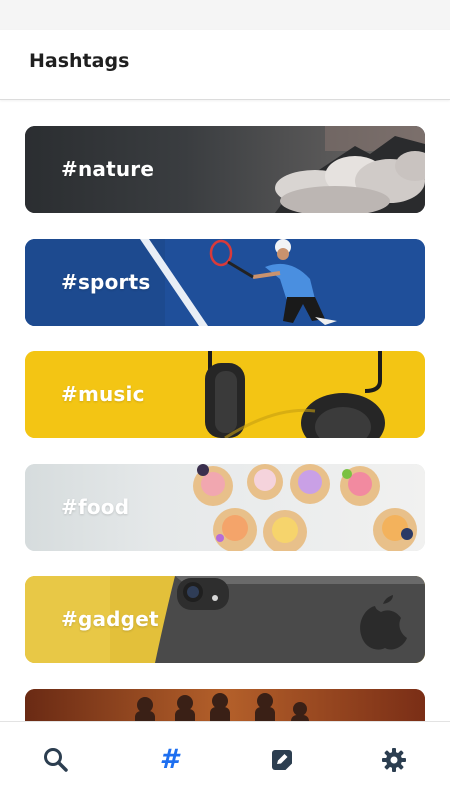 This screenshot has height=801, width=450. Describe the element at coordinates (225, 15) in the screenshot. I see `status-bar` at that location.